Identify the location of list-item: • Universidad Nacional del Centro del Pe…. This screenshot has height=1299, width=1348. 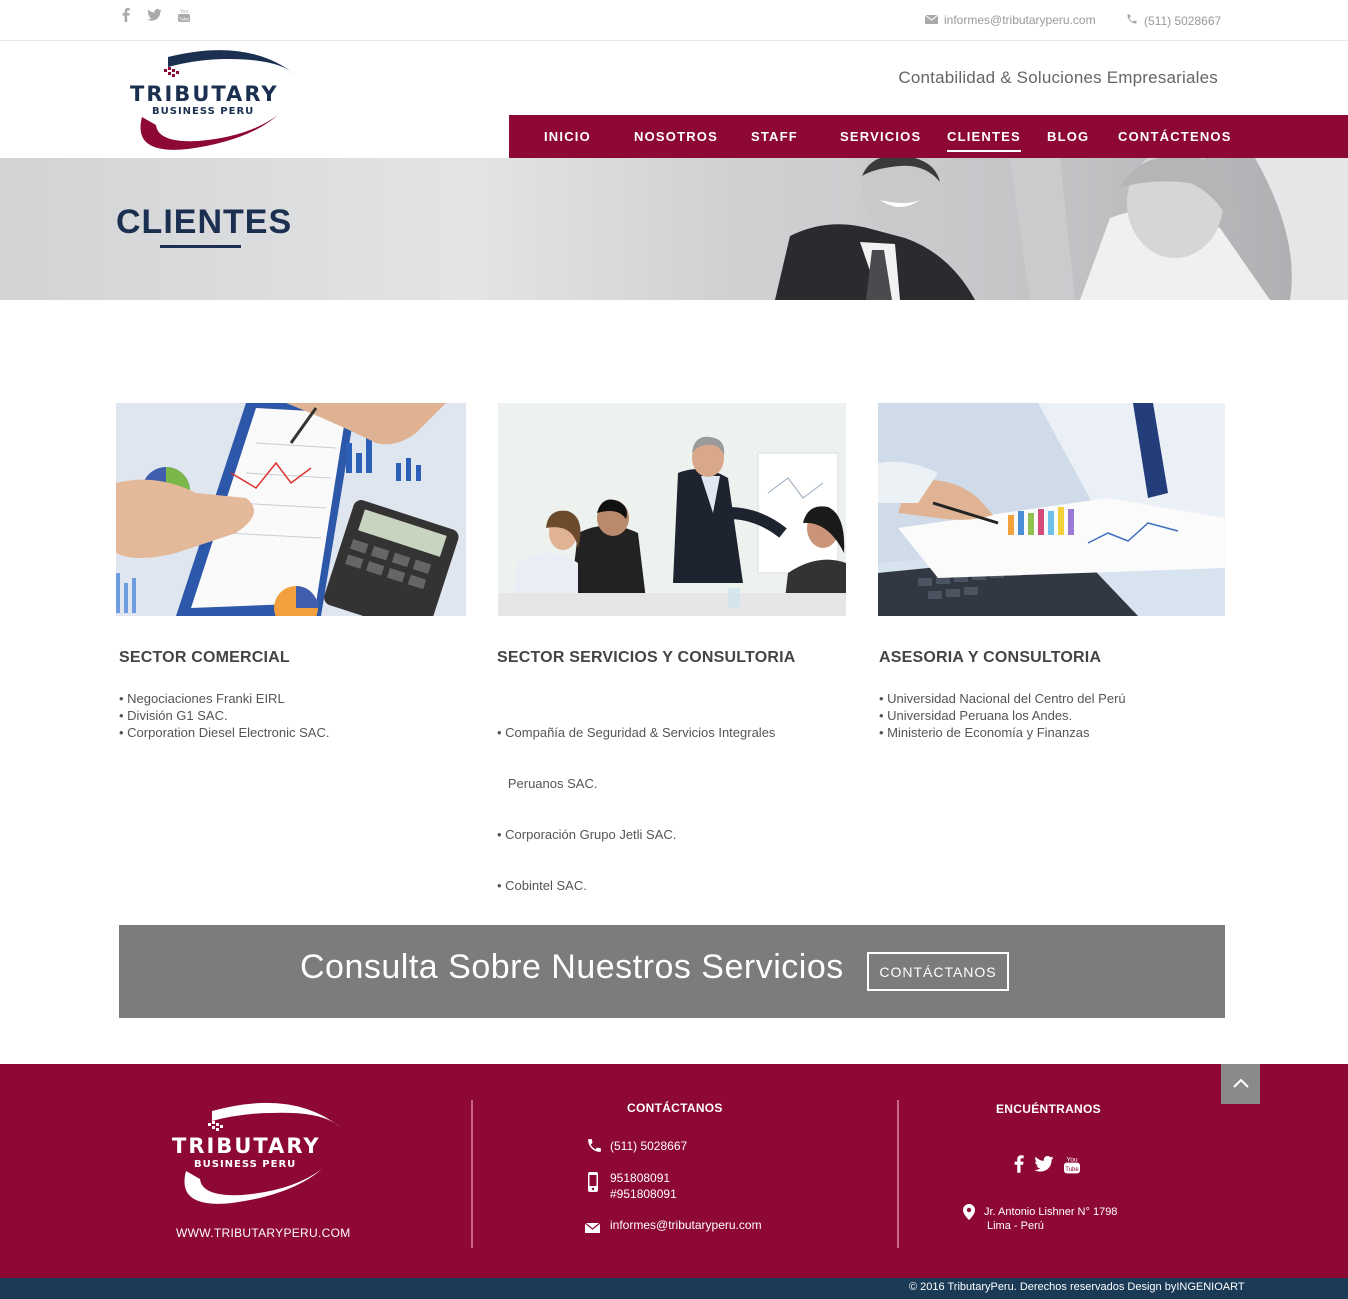
(1002, 698).